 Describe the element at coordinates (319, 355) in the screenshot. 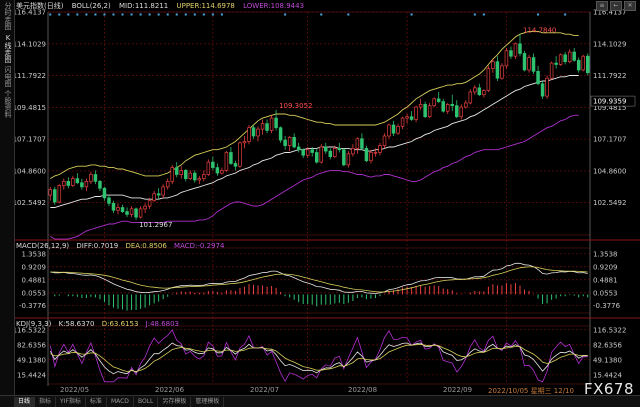

I see `pane-frame-kdj` at that location.